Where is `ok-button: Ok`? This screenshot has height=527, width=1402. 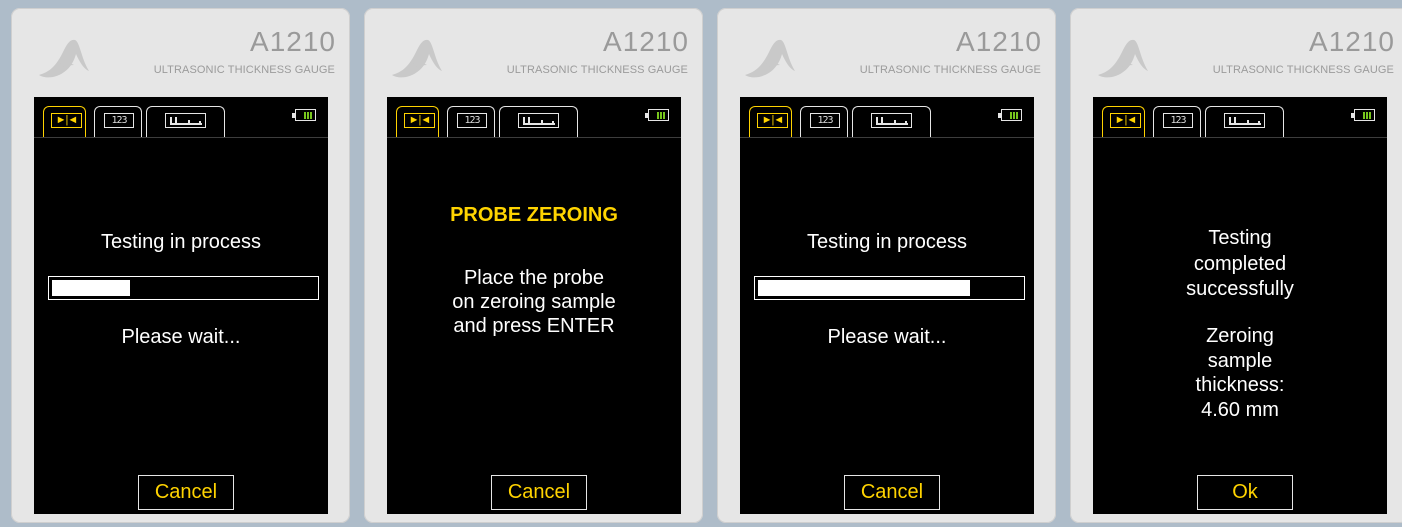 ok-button: Ok is located at coordinates (1245, 492).